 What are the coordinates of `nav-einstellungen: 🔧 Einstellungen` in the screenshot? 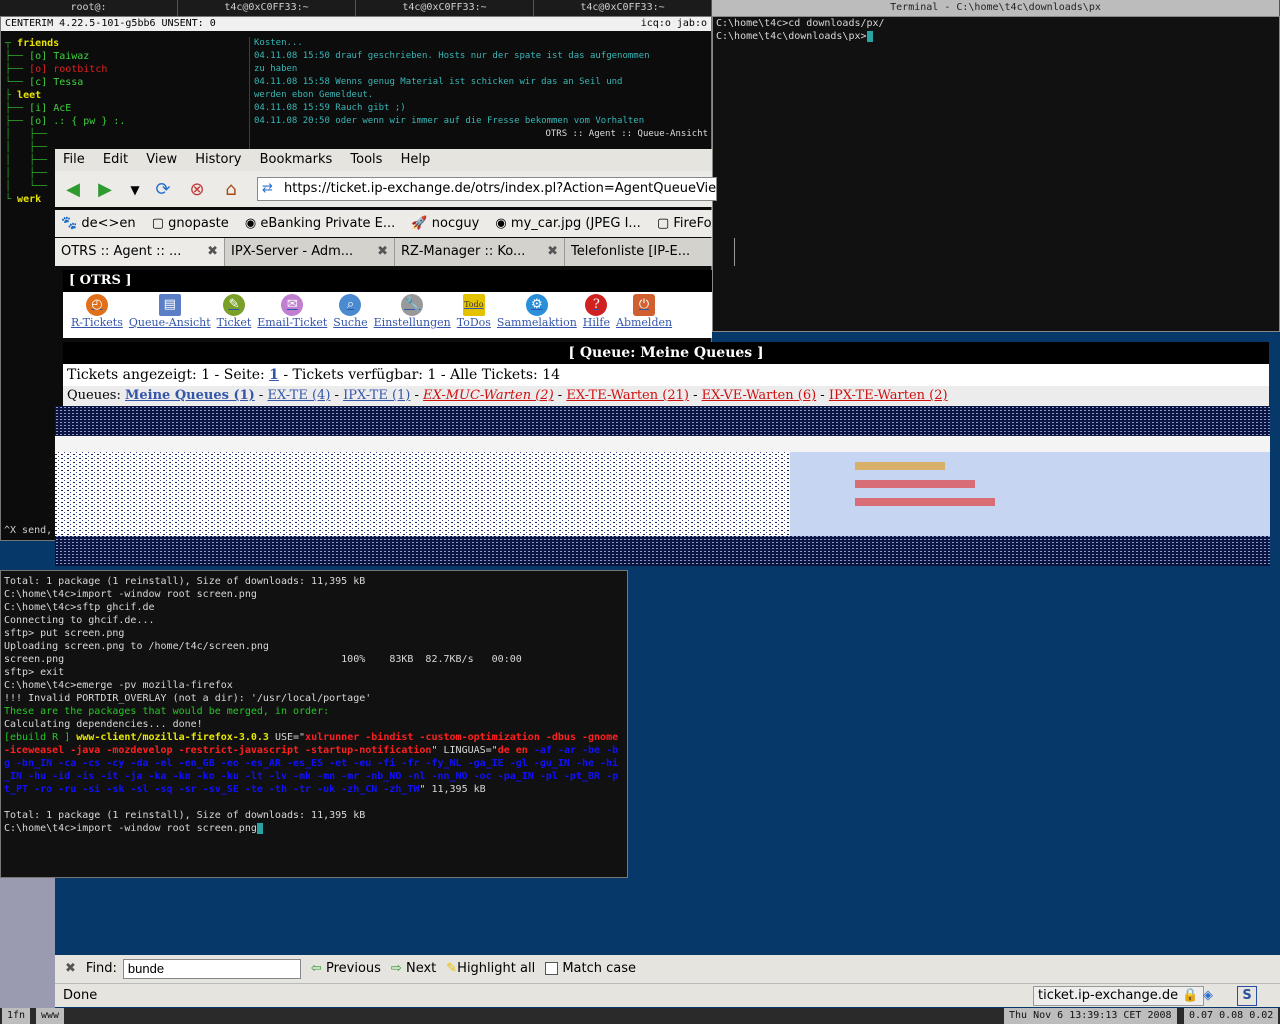 It's located at (412, 315).